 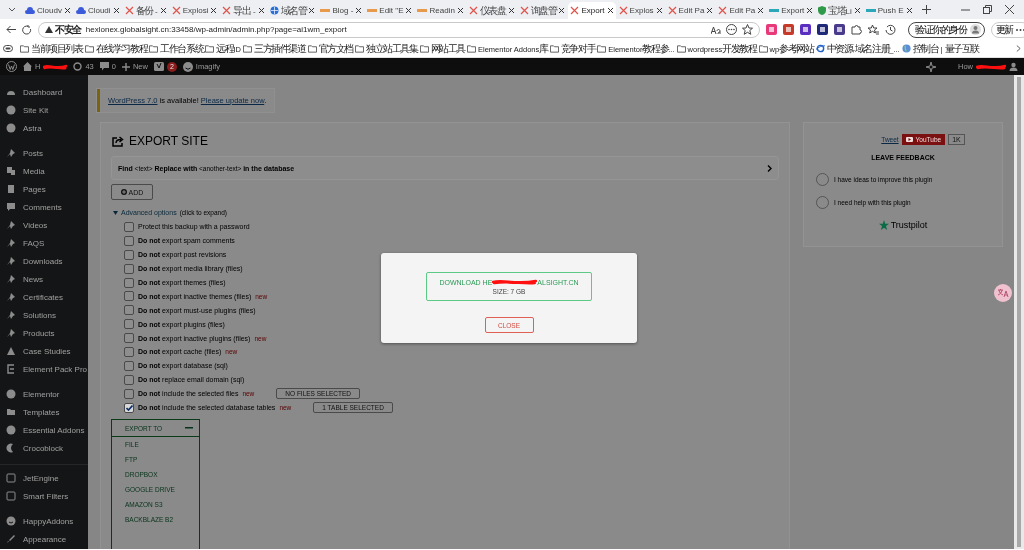 I want to click on browser-tab: 导出 -, so click(x=243, y=10).